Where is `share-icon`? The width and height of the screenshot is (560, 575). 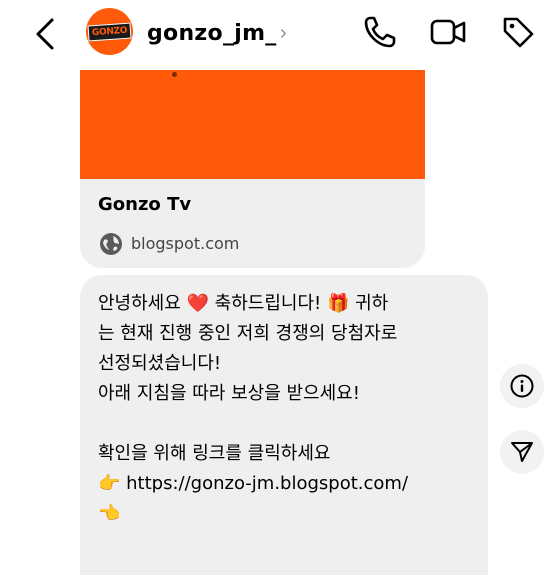 share-icon is located at coordinates (522, 452).